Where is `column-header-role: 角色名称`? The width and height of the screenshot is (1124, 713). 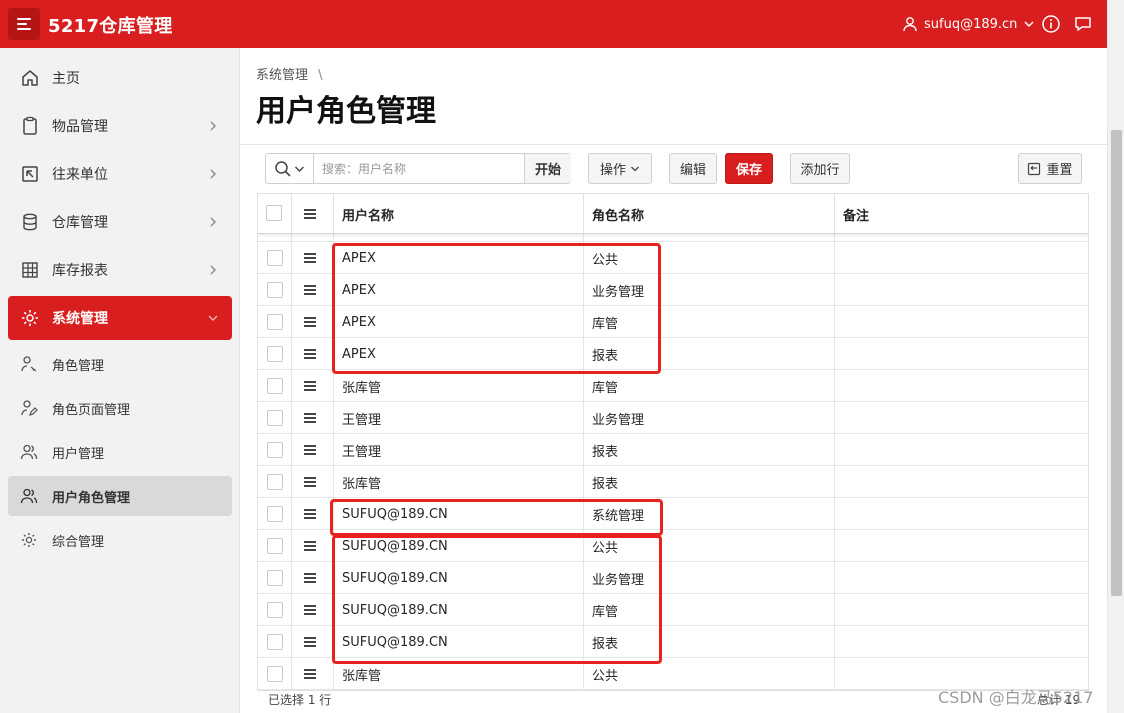
column-header-role: 角色名称 is located at coordinates (709, 214).